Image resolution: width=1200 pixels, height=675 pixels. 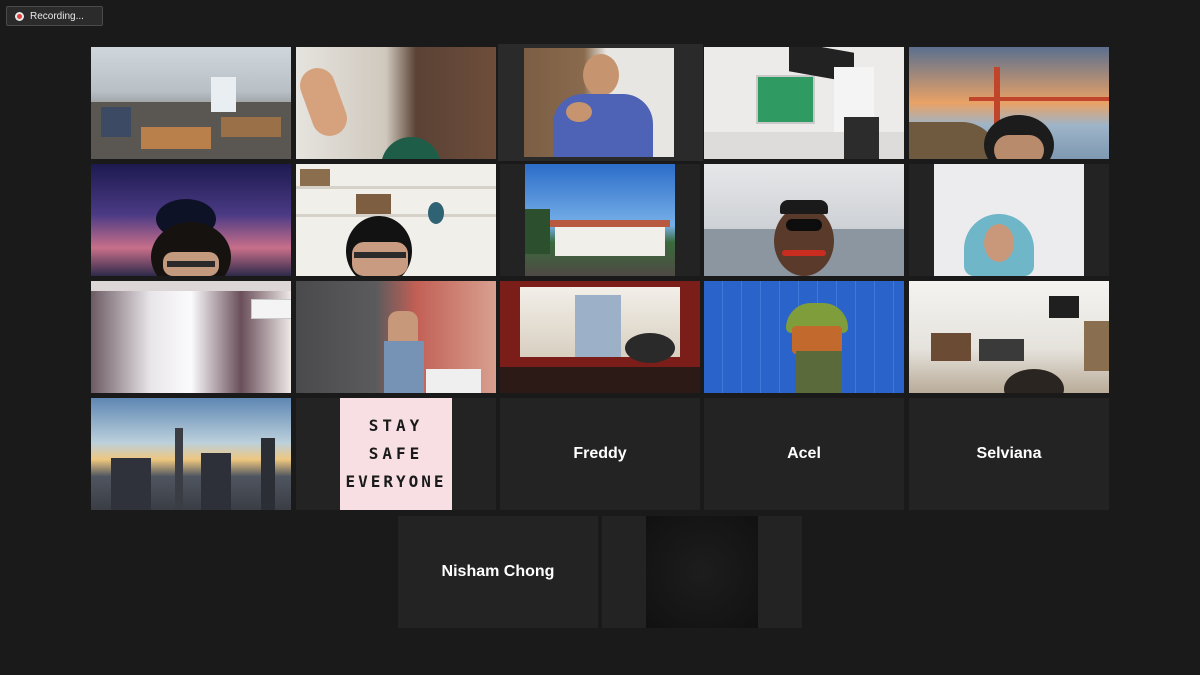 What do you see at coordinates (396, 481) in the screenshot?
I see `stay-safe-line-3: EVERYONE` at bounding box center [396, 481].